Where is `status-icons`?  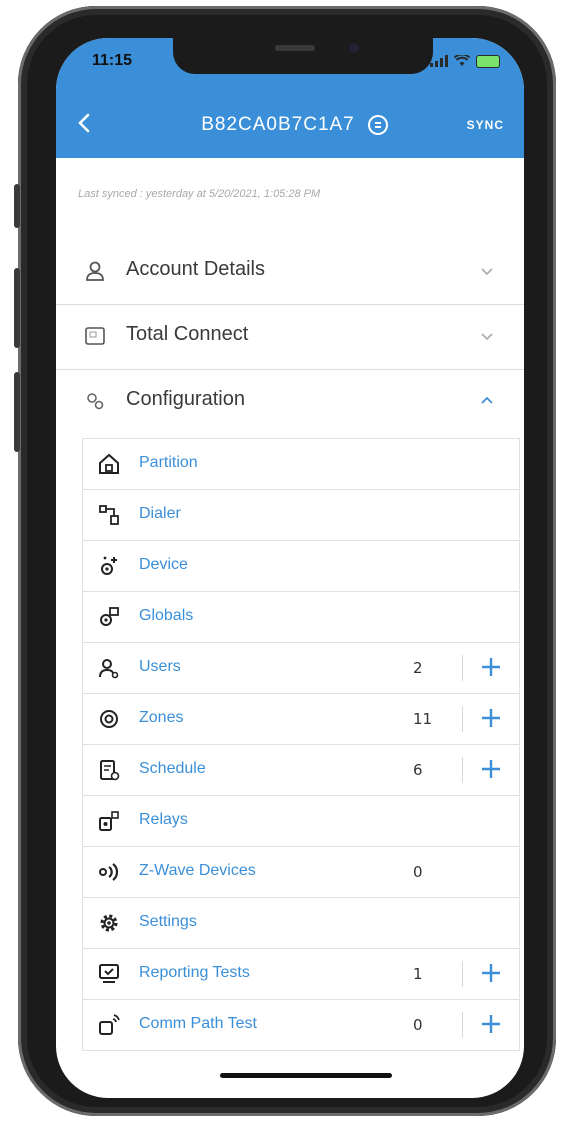
status-icons is located at coordinates (465, 61).